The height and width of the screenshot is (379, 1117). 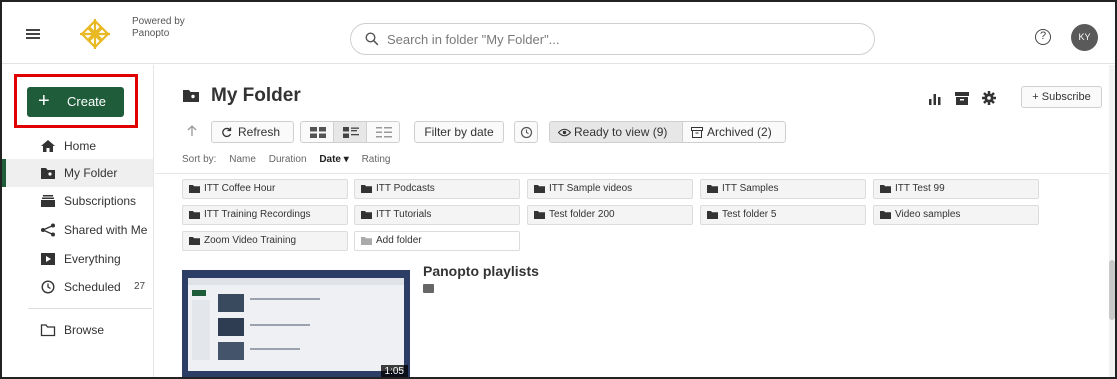 I want to click on sort-by-label: Sort by:, so click(x=199, y=159).